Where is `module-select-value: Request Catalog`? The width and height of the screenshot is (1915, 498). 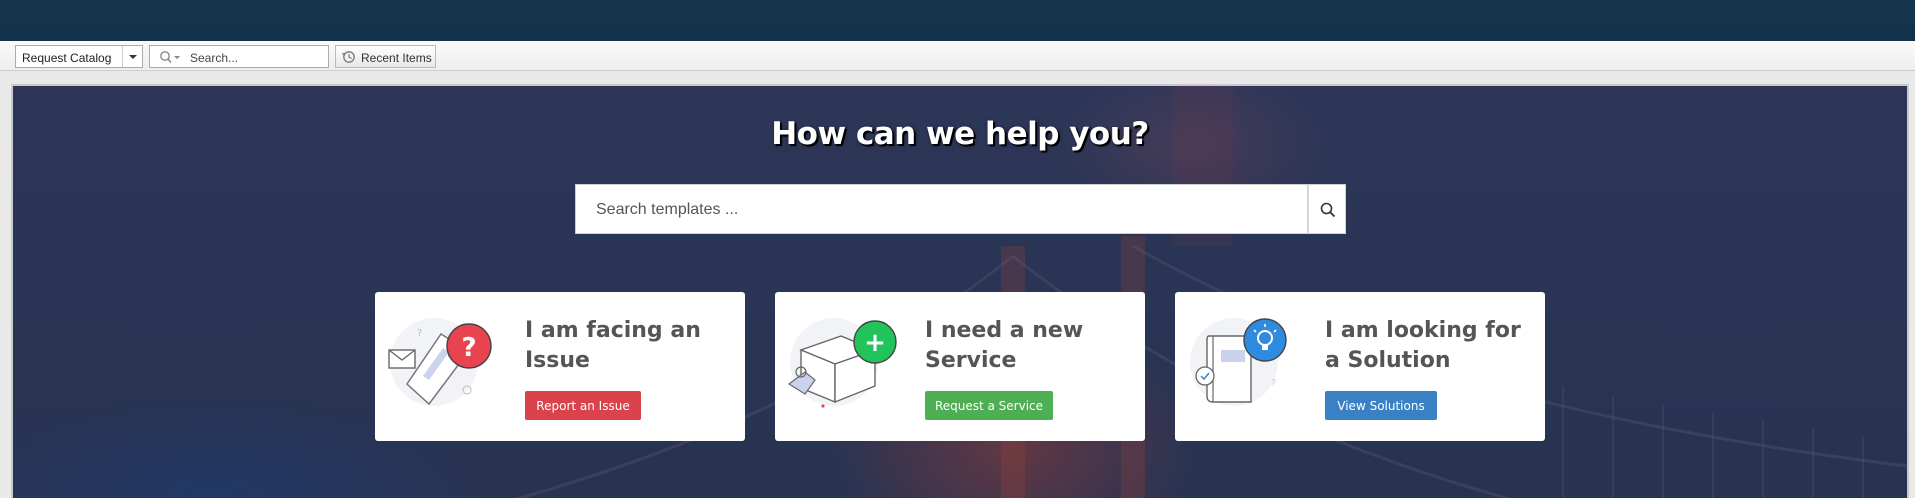
module-select-value: Request Catalog is located at coordinates (67, 58).